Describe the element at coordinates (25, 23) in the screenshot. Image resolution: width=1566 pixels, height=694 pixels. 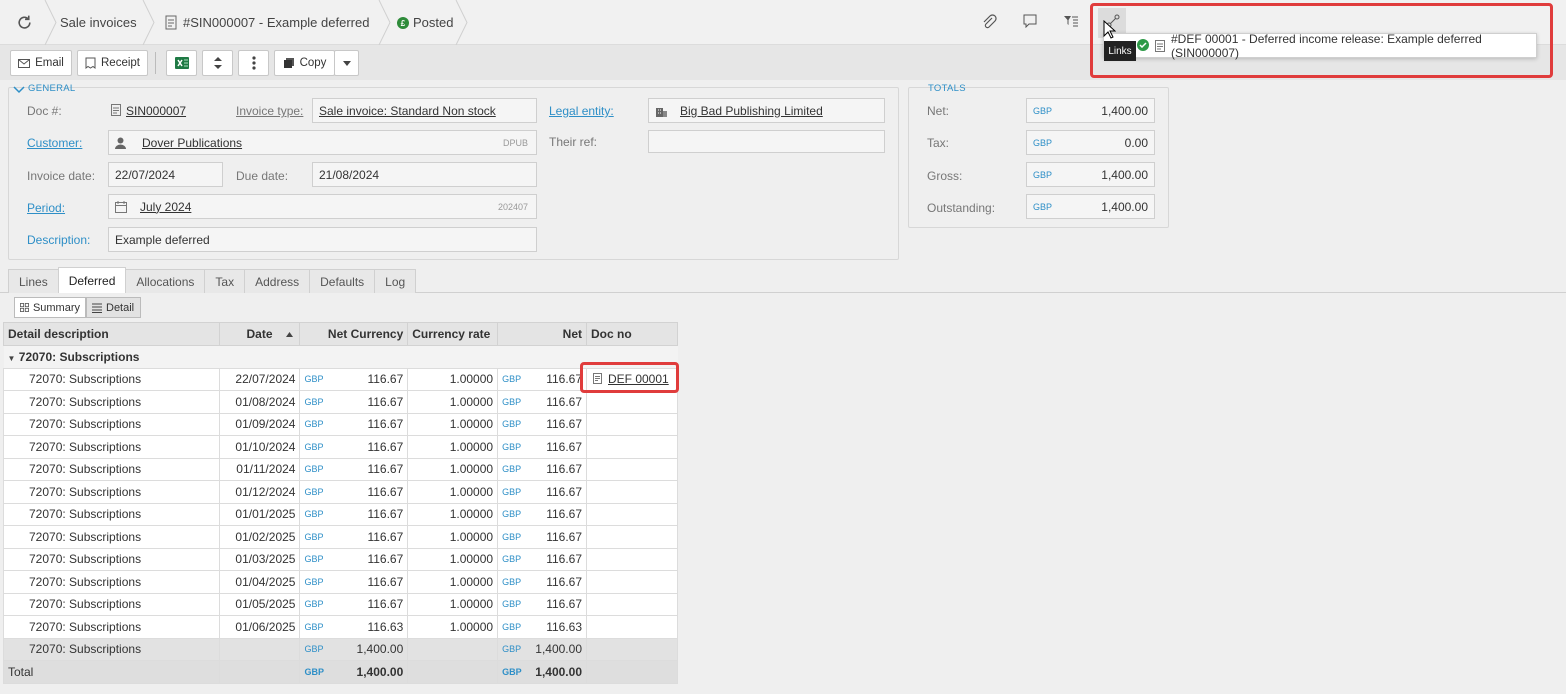
I see `refresh-icon` at that location.